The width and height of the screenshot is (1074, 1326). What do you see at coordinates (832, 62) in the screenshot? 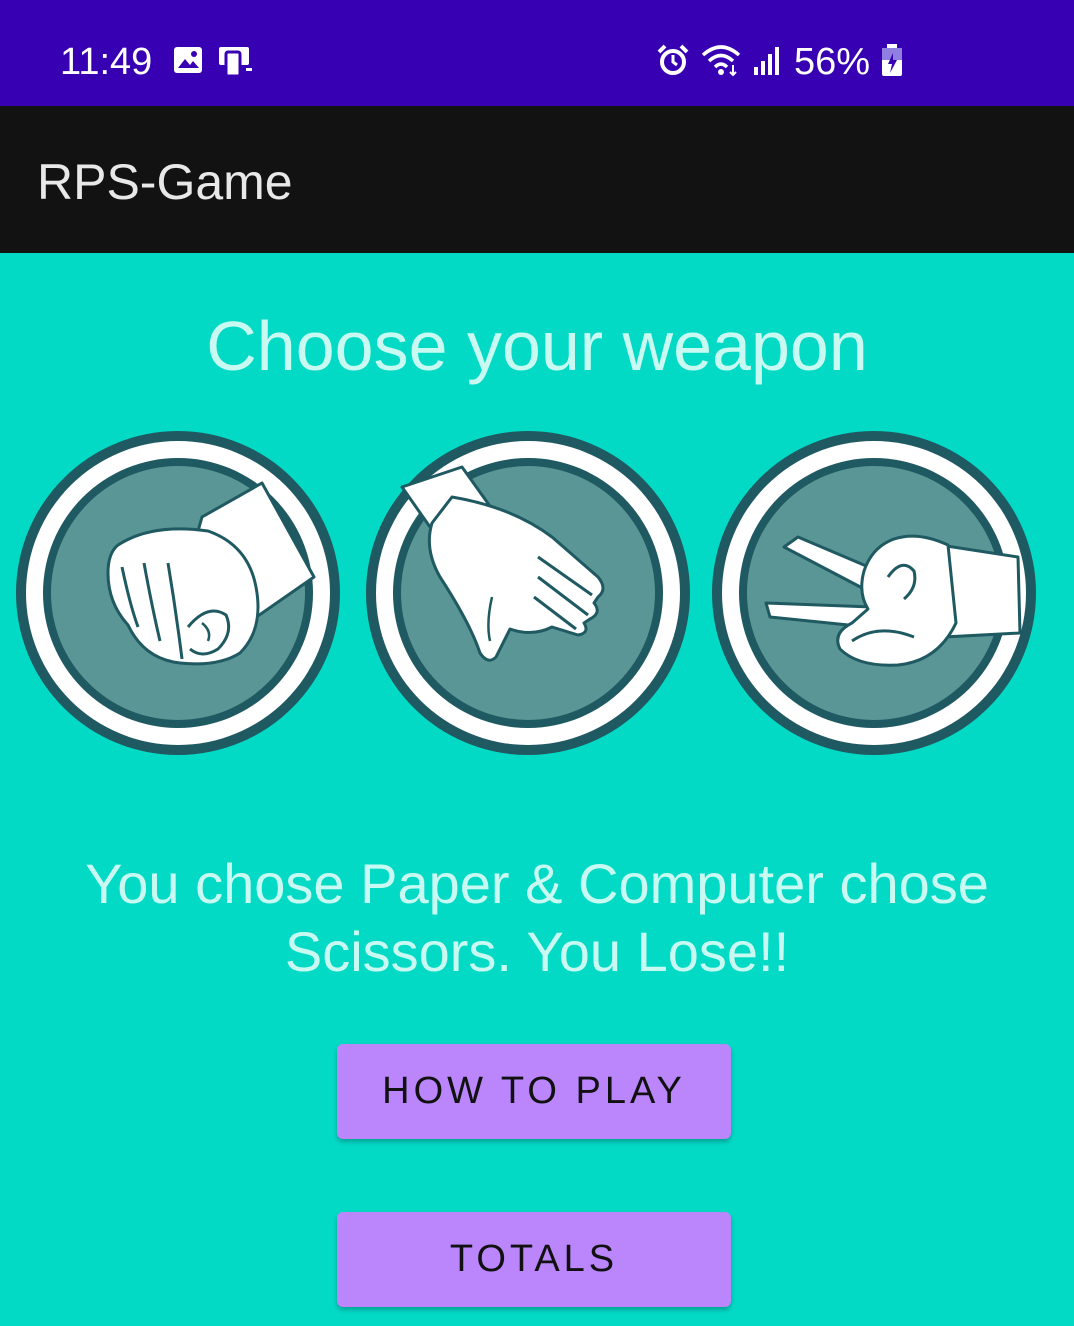
I see `battery-percent: 56%` at bounding box center [832, 62].